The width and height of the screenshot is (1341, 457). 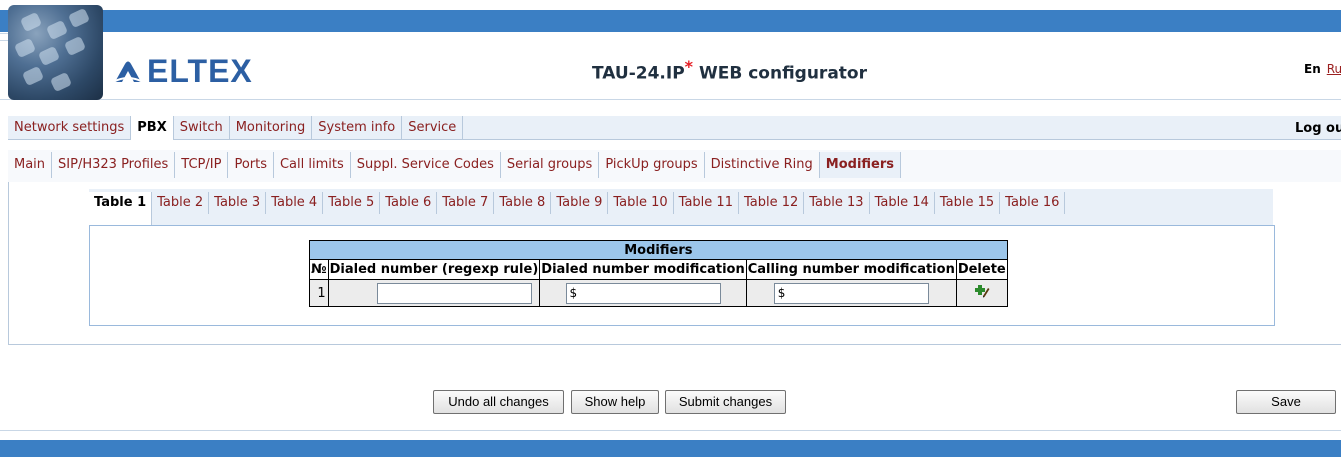 I want to click on tab-table-8: Table 8, so click(x=523, y=203).